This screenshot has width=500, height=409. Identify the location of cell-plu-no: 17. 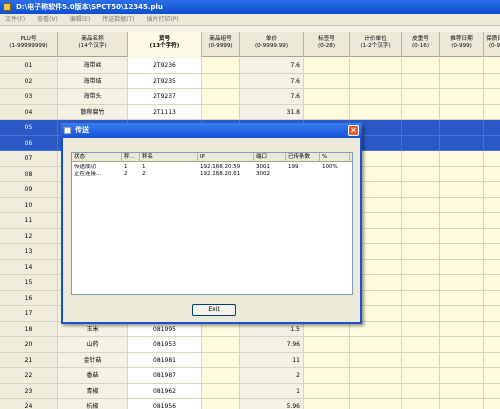
(29, 314).